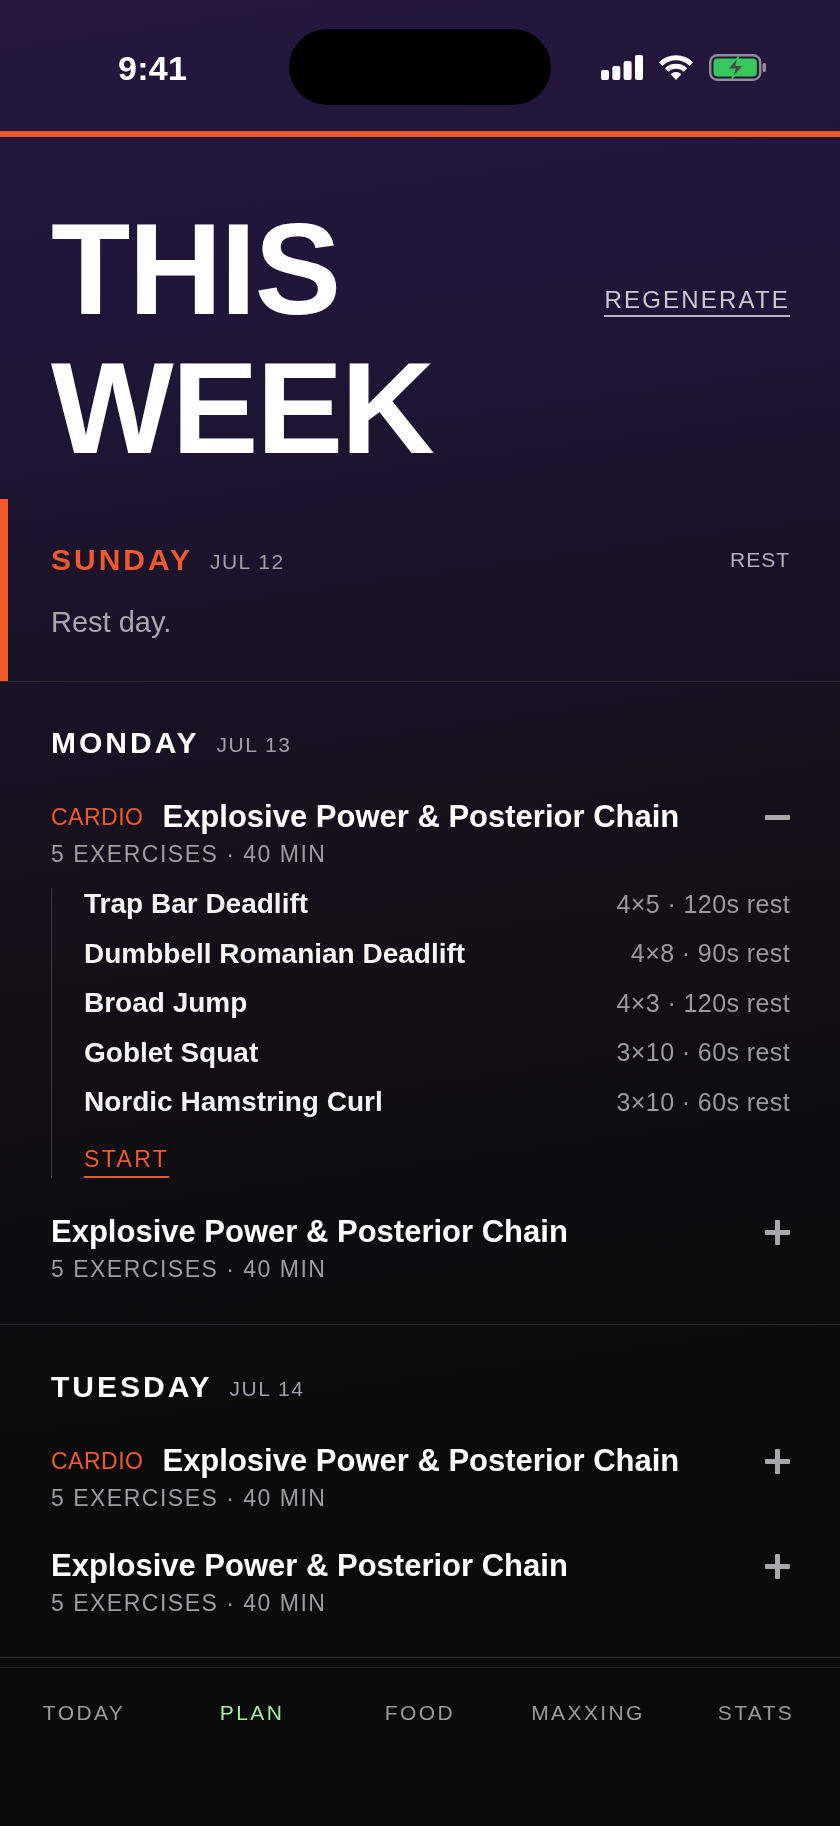 Image resolution: width=840 pixels, height=1826 pixels. What do you see at coordinates (247, 561) in the screenshot?
I see `day-date: JUL 12` at bounding box center [247, 561].